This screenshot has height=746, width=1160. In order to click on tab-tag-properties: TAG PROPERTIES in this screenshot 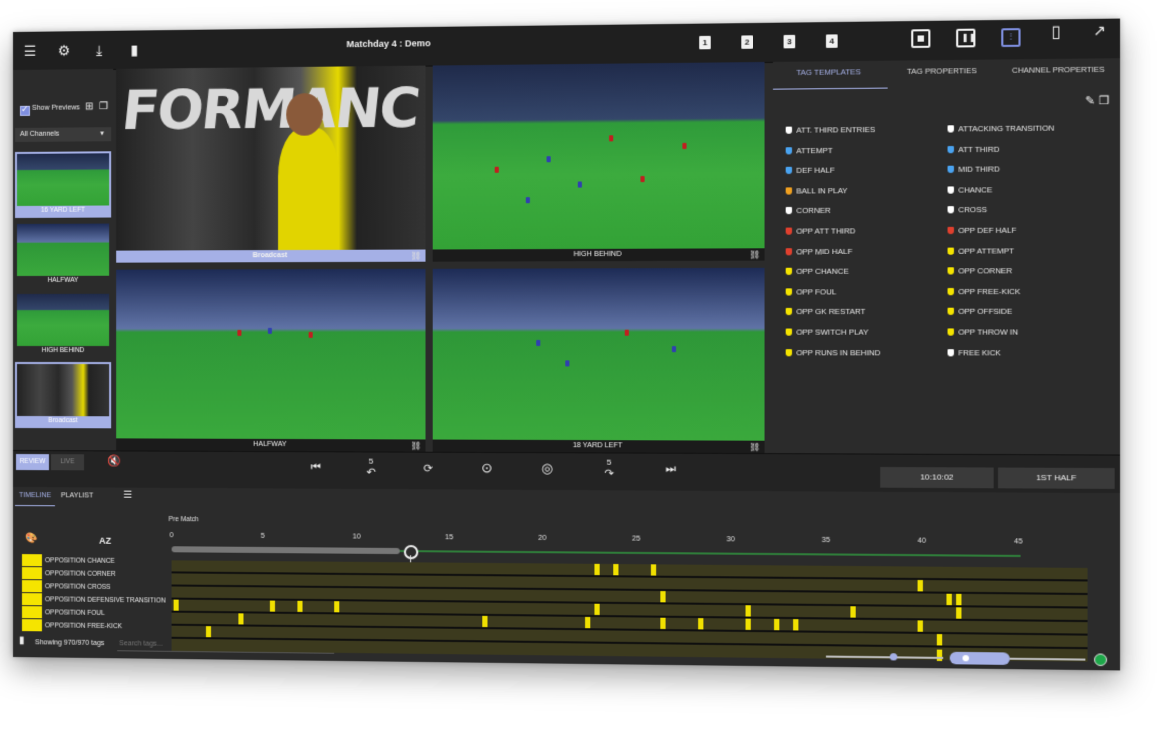, I will do `click(942, 71)`.